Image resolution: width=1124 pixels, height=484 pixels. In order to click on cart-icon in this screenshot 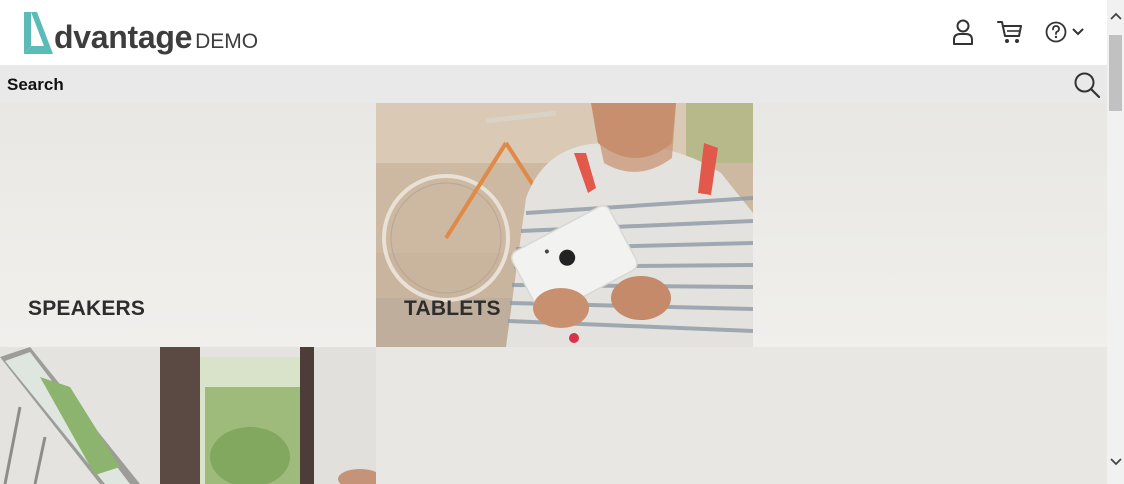, I will do `click(1010, 32)`.